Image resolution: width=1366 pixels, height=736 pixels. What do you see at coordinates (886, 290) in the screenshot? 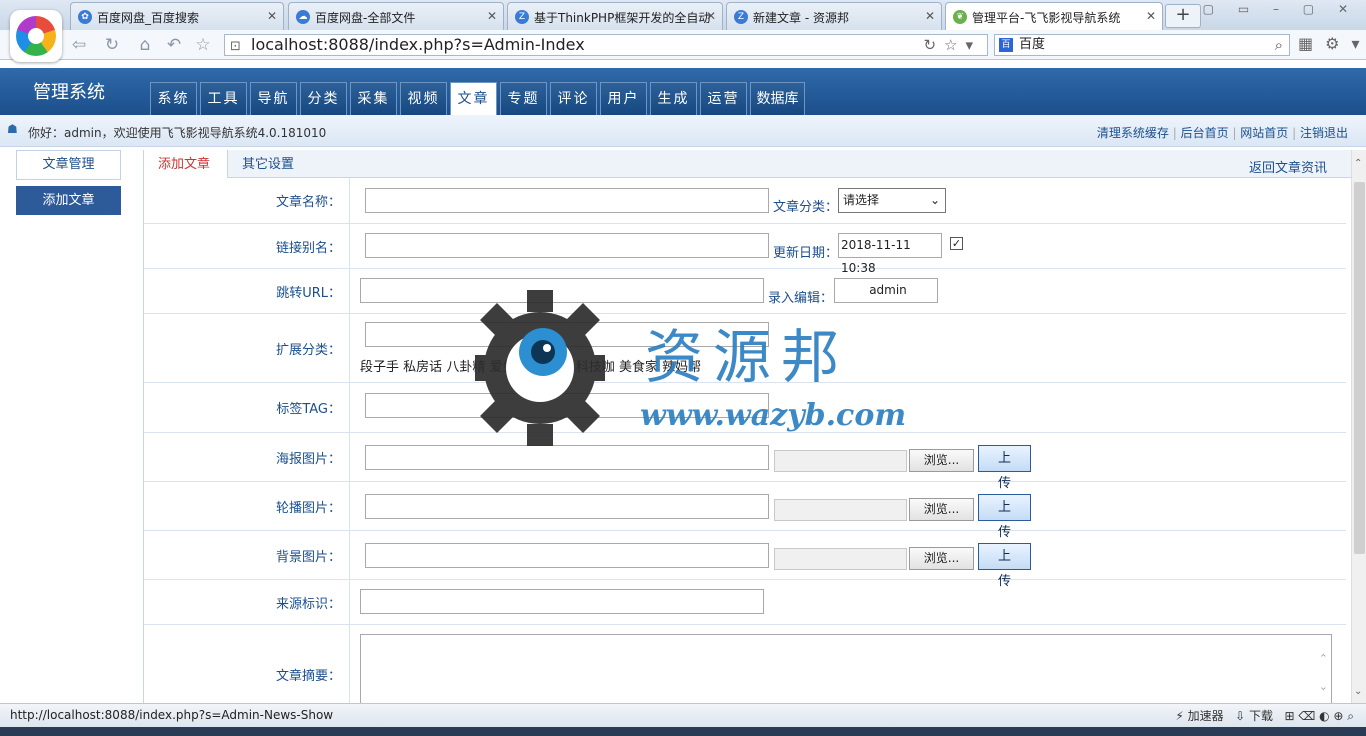
I see `editor-input: admin` at bounding box center [886, 290].